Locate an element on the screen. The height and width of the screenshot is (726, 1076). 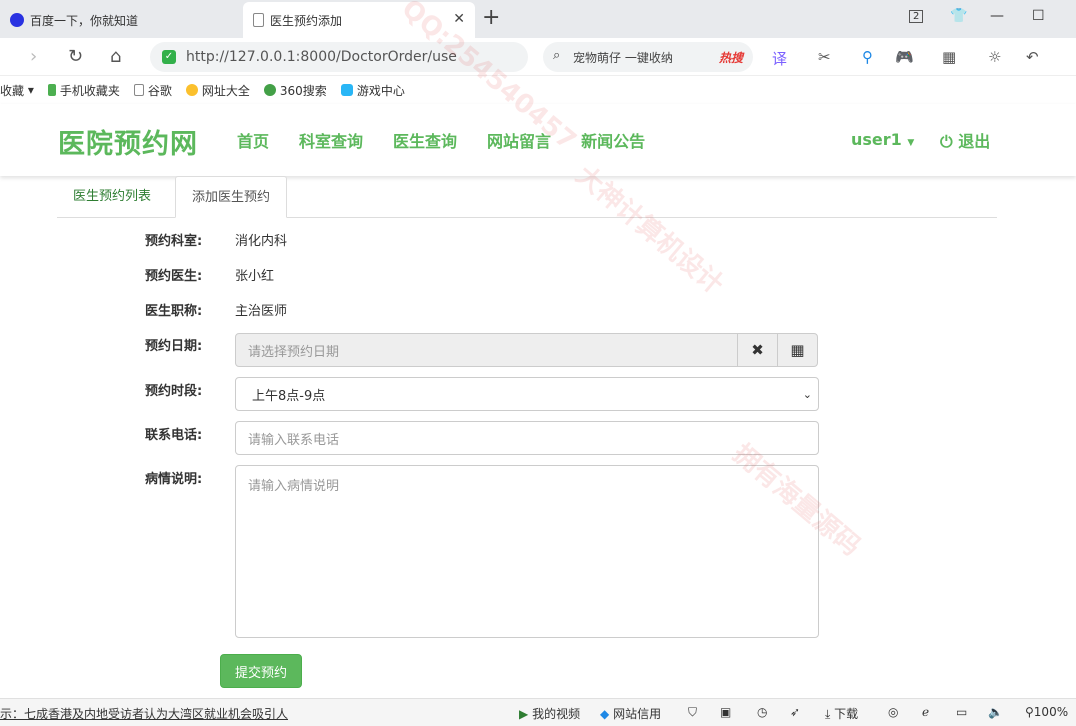
zoom-level: 100% is located at coordinates (1051, 712).